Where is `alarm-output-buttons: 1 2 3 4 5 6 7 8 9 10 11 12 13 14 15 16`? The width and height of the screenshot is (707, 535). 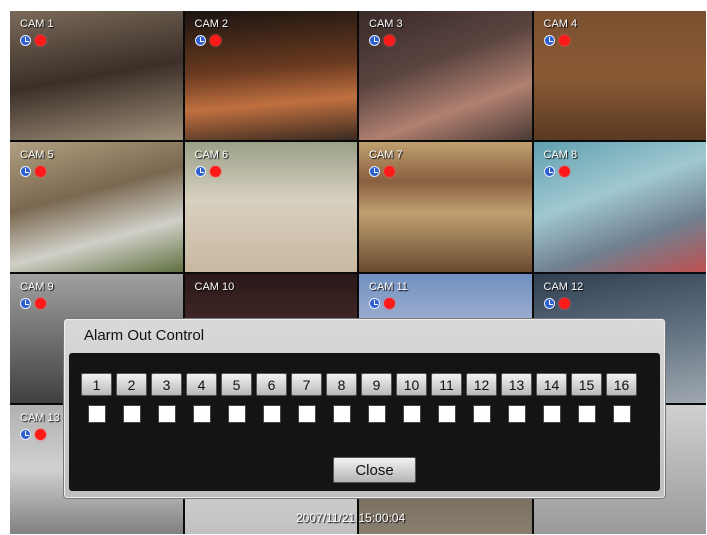 alarm-output-buttons: 1 2 3 4 5 6 7 8 9 10 11 12 13 14 15 16 is located at coordinates (359, 384).